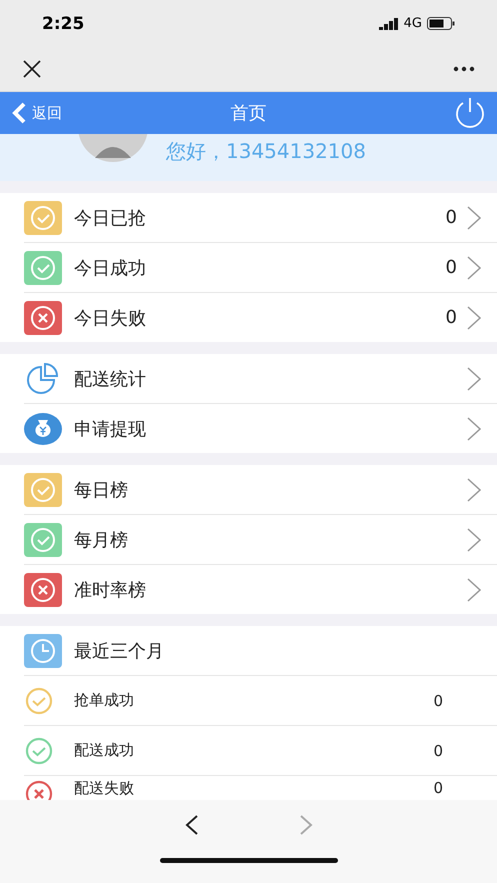 The image size is (497, 883). What do you see at coordinates (260, 489) in the screenshot?
I see `menu-item: 每日榜` at bounding box center [260, 489].